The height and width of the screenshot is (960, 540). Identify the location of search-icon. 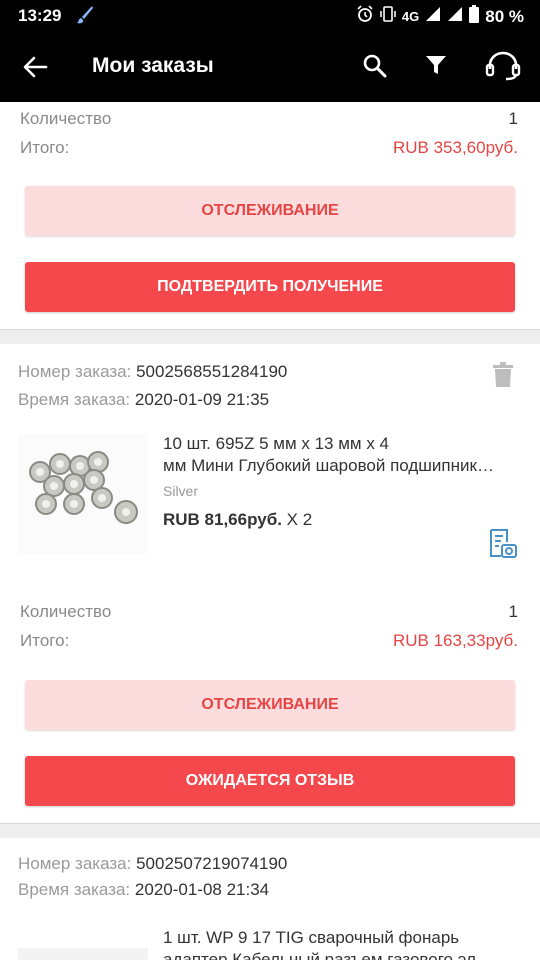
(375, 68).